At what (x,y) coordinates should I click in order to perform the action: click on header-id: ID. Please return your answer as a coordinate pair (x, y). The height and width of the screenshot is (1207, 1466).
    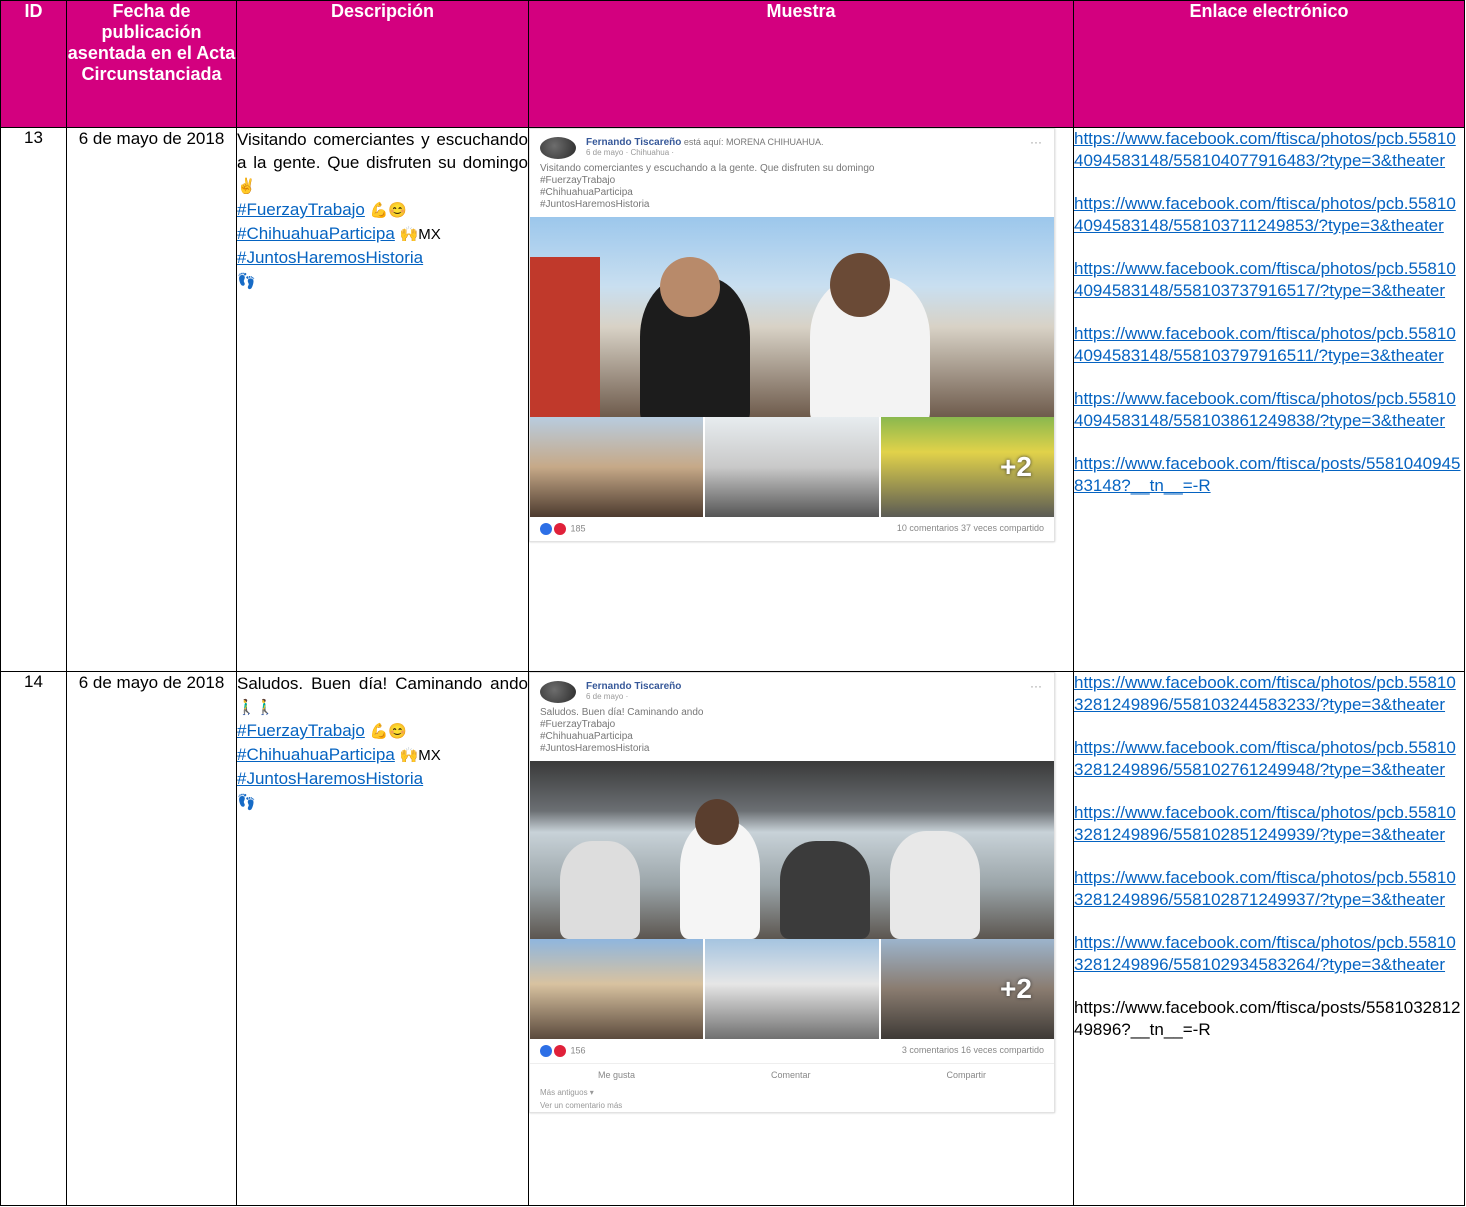
    Looking at the image, I should click on (33, 64).